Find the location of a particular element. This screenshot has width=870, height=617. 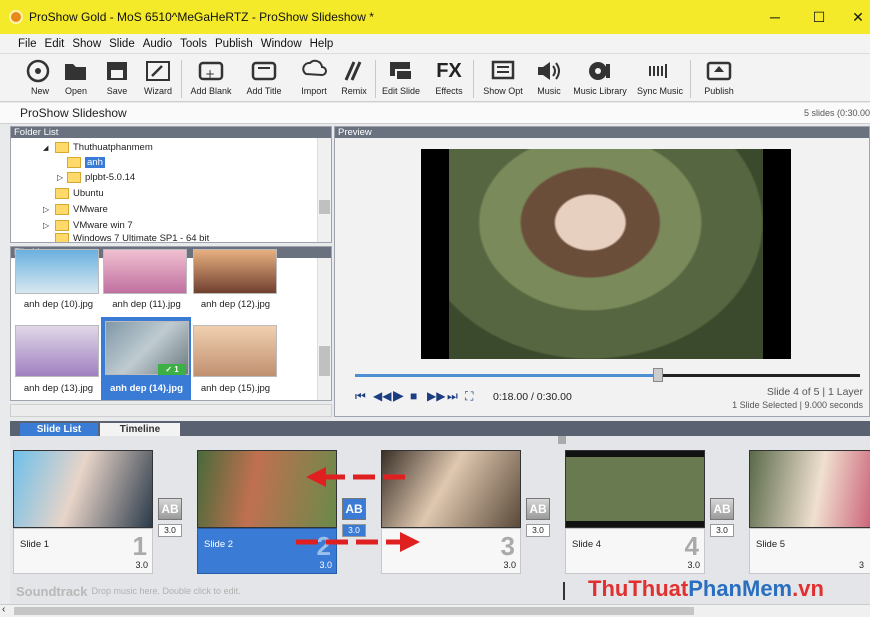

horizontal-scrollbar: ‹ is located at coordinates (435, 610).